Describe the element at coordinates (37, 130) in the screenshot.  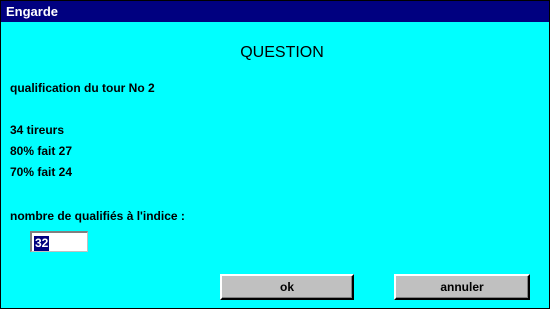
I see `shooters-count: 34 tireurs` at that location.